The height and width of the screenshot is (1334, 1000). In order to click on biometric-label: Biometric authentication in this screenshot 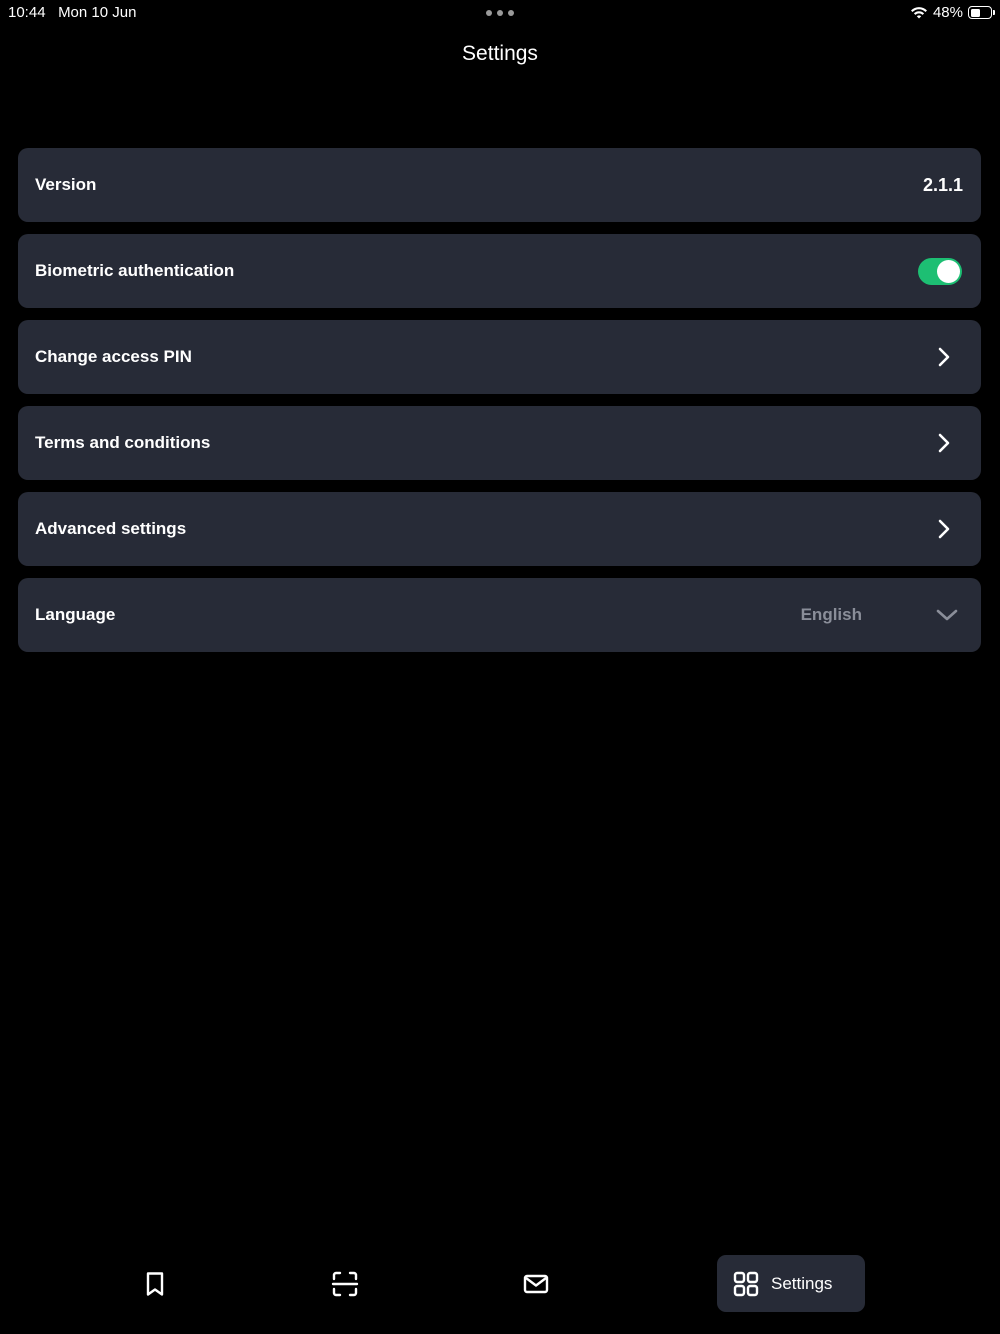, I will do `click(135, 270)`.